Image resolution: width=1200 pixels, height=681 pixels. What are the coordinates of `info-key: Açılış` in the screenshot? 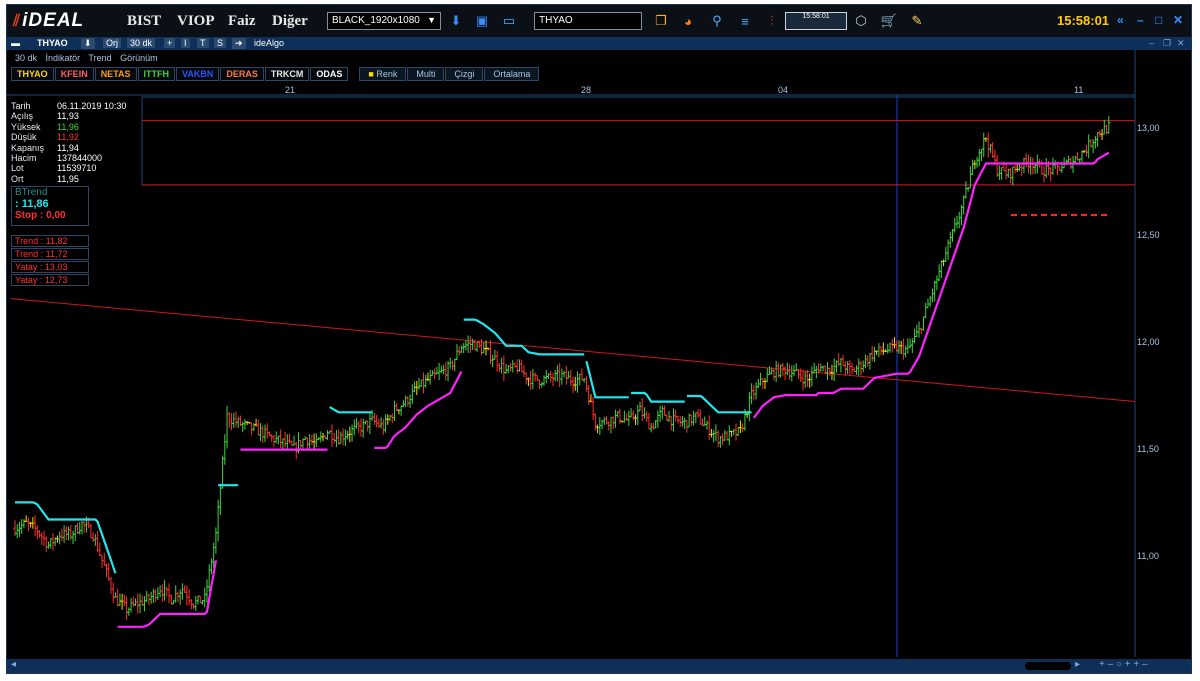 It's located at (22, 116).